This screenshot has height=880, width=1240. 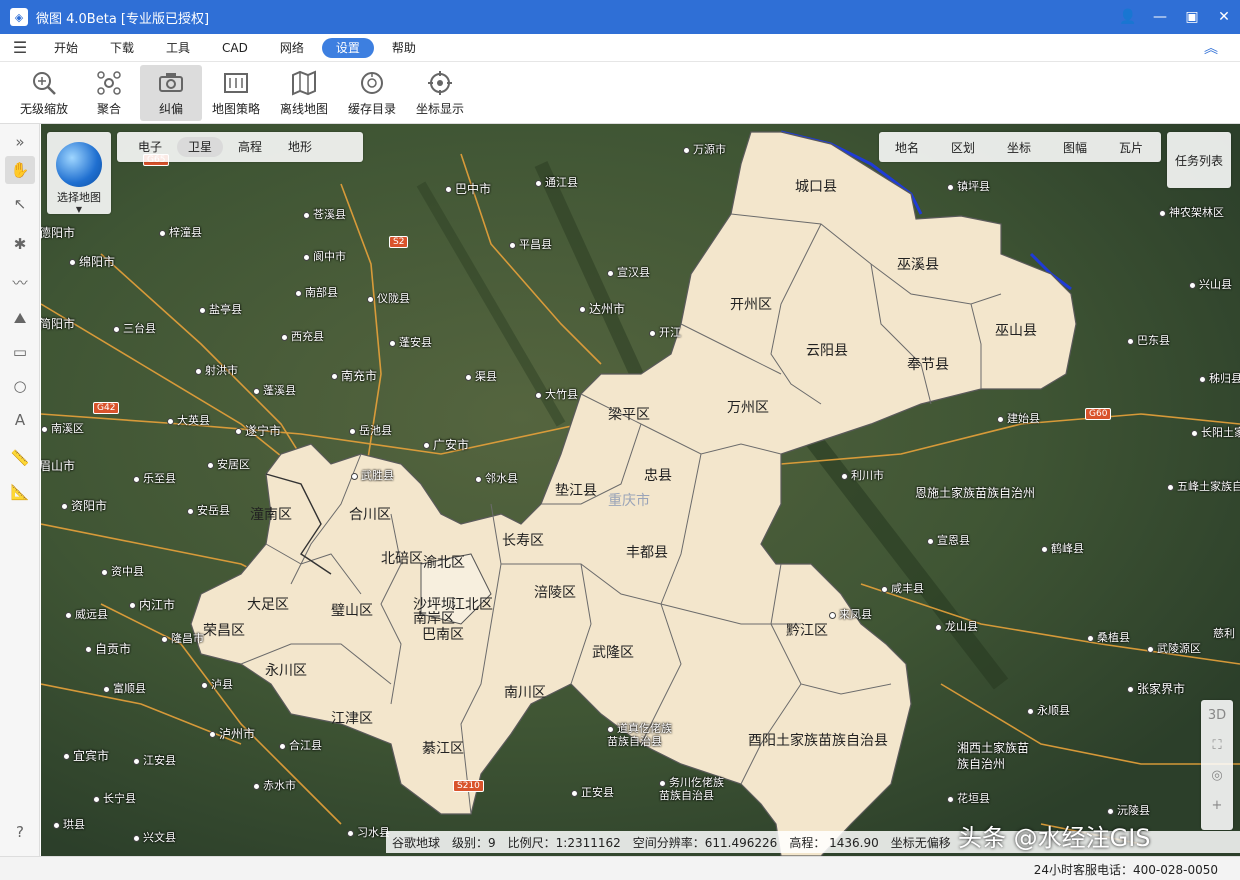 What do you see at coordinates (620, 48) in the screenshot?
I see `menu-bar: ☰ 开始 下载 工具 CAD 网络 设置 帮助 ︽` at bounding box center [620, 48].